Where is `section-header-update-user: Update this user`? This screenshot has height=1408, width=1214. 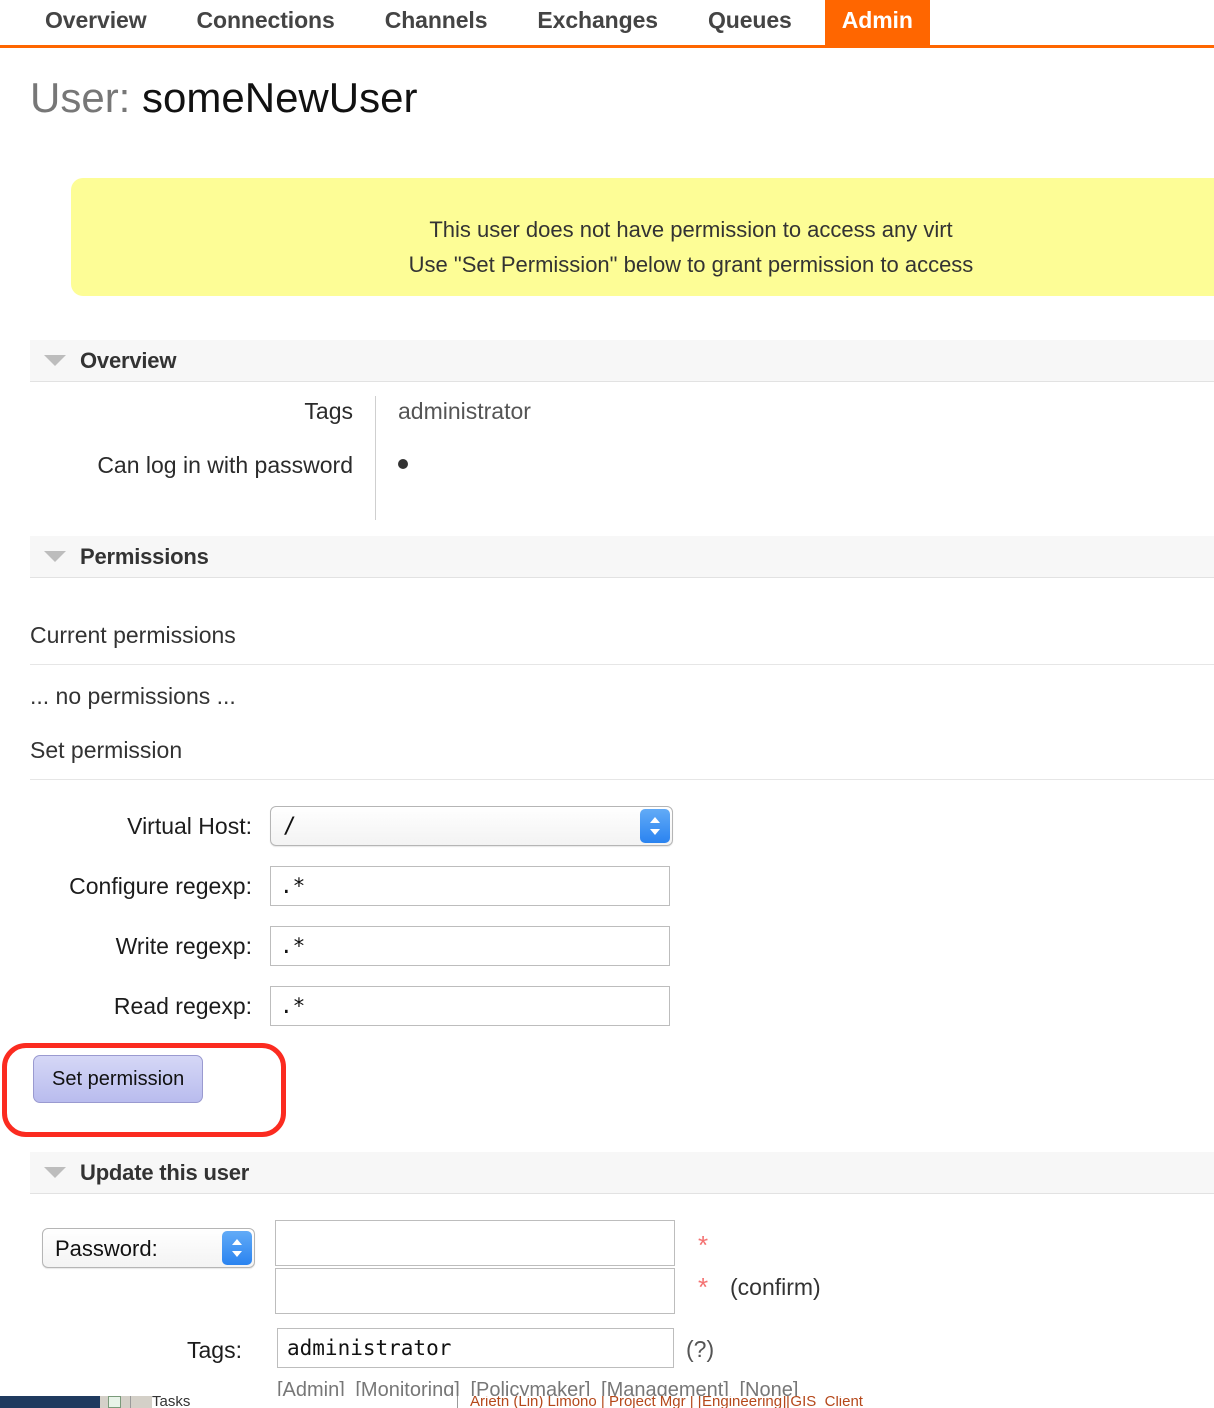
section-header-update-user: Update this user is located at coordinates (622, 1173).